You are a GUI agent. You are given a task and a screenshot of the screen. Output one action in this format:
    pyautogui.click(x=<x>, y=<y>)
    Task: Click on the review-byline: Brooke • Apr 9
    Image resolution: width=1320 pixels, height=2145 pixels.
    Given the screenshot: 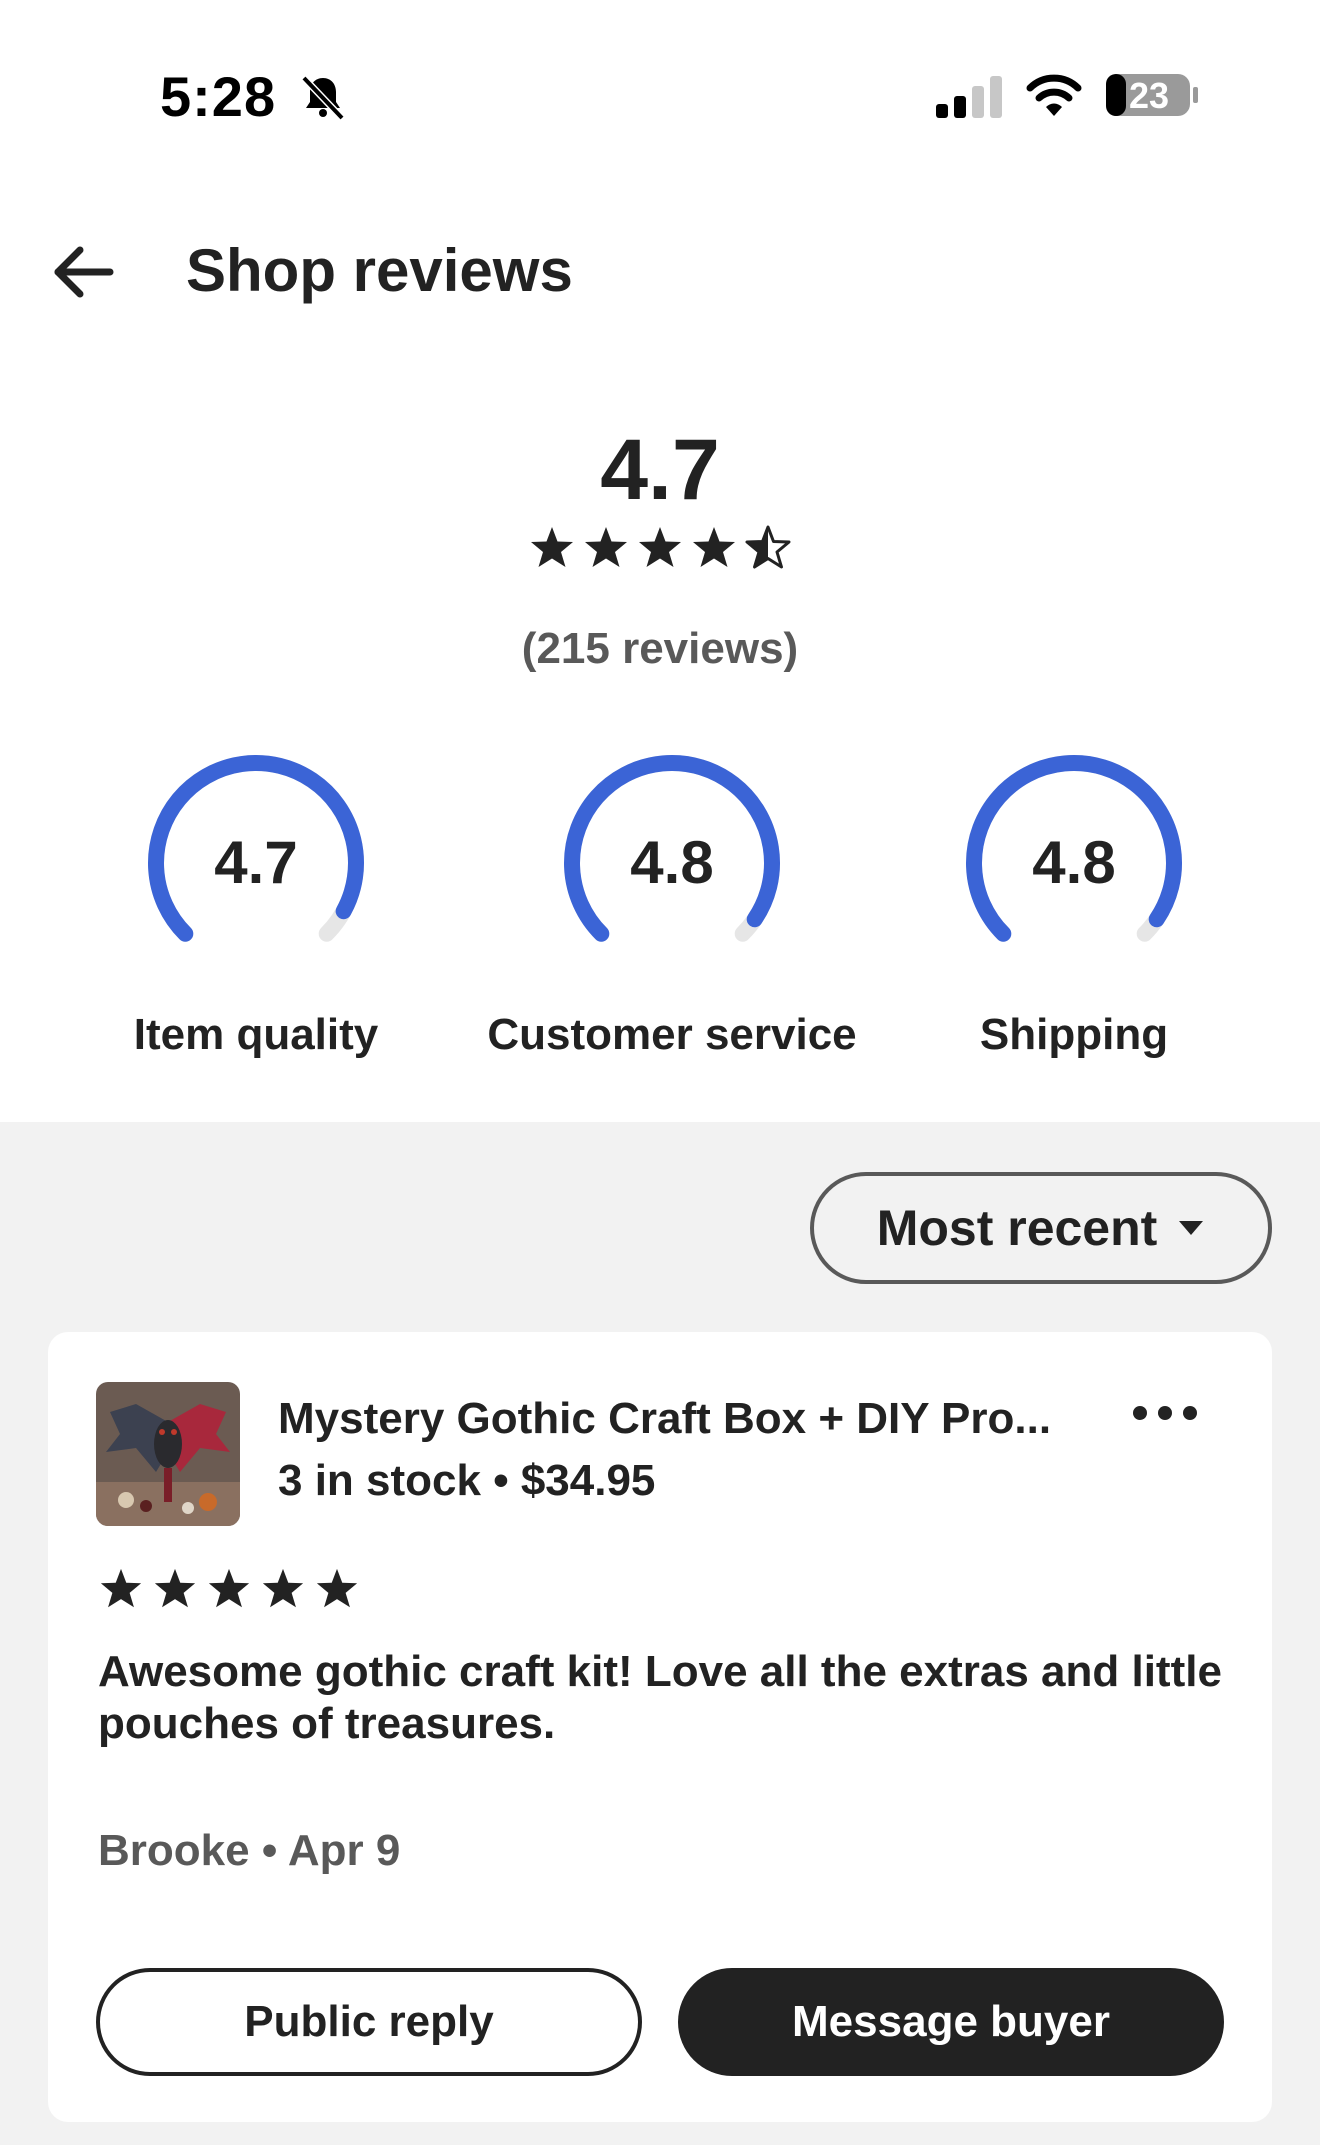 What is the action you would take?
    pyautogui.click(x=249, y=1850)
    